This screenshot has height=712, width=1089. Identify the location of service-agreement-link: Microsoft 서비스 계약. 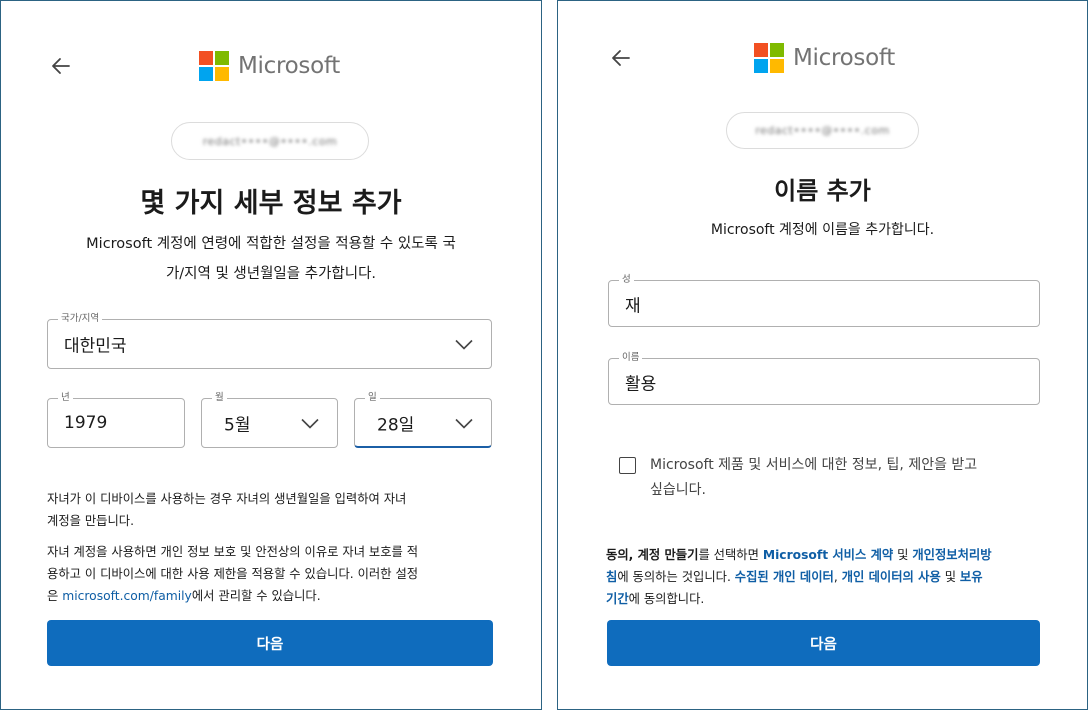
(828, 555).